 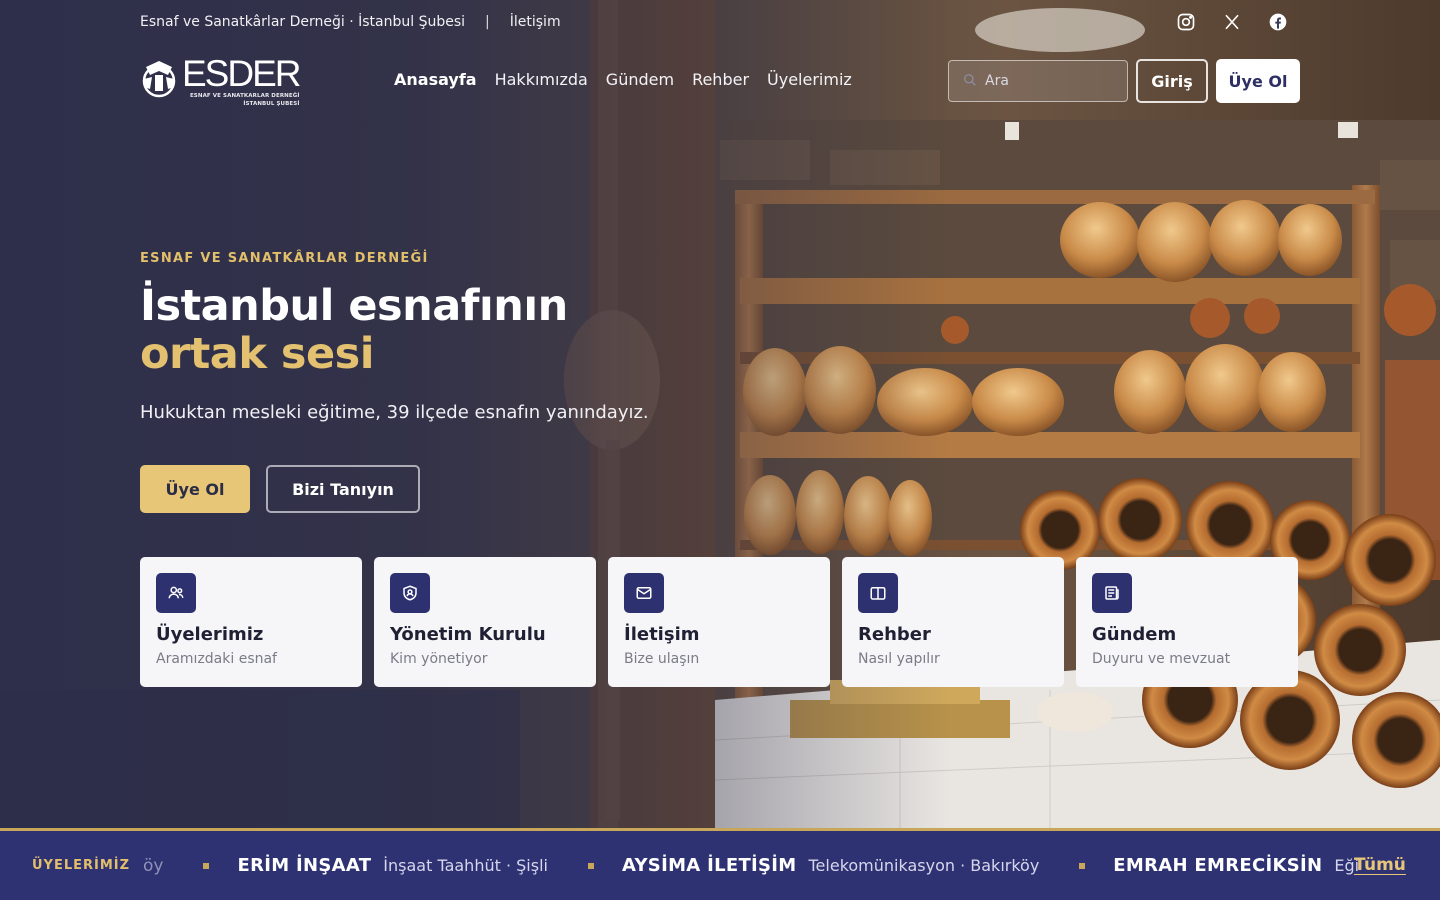 I want to click on logo-subtitle-2: İSTANBUL ŞUBESİ, so click(x=271, y=103).